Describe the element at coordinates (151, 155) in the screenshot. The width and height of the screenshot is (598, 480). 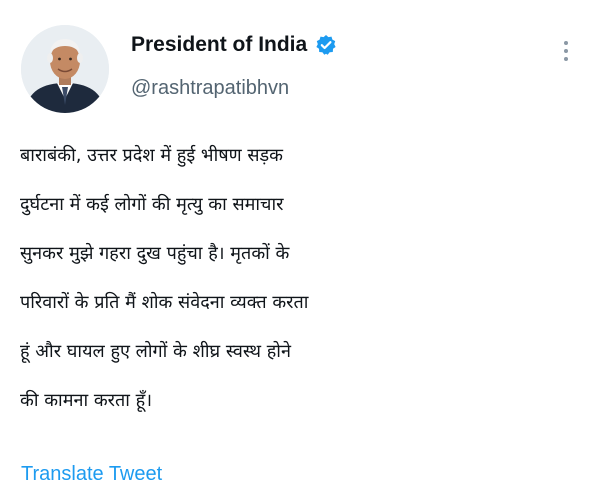
I see `tweet-text-line: बाराबंकी, उत्तर प्रदेश में हुई भीषण सड़क` at that location.